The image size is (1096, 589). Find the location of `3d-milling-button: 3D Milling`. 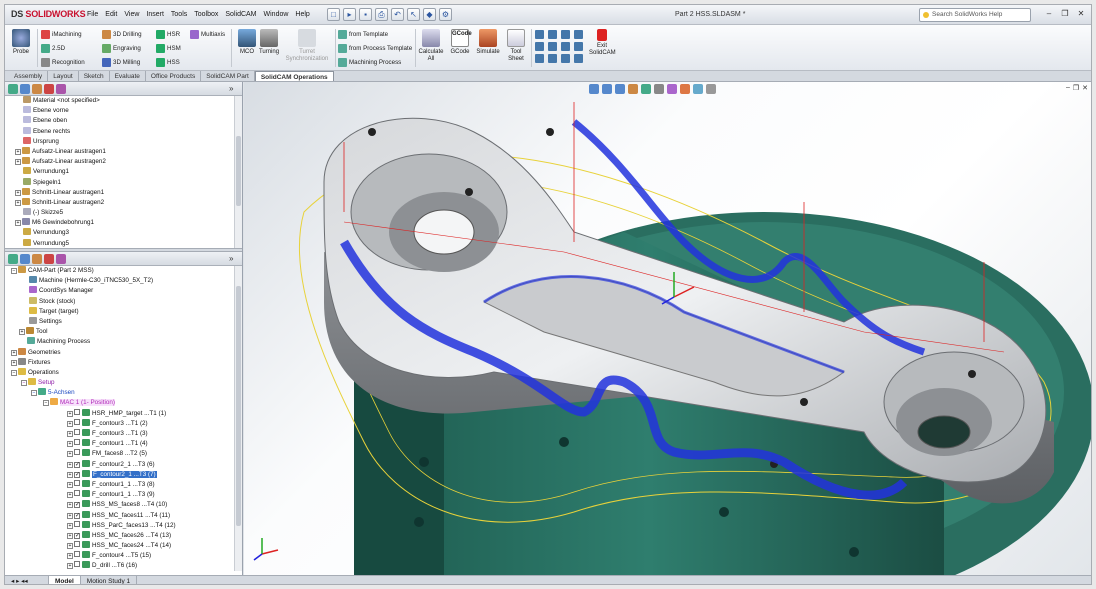

3d-milling-button: 3D Milling is located at coordinates (121, 62).